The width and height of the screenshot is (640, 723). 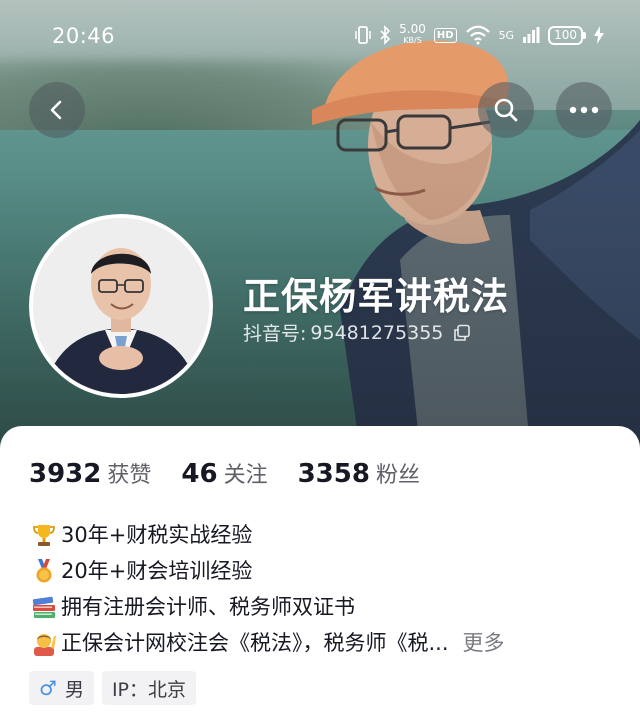 I want to click on douyin-id-value: 95481275355, so click(x=377, y=332).